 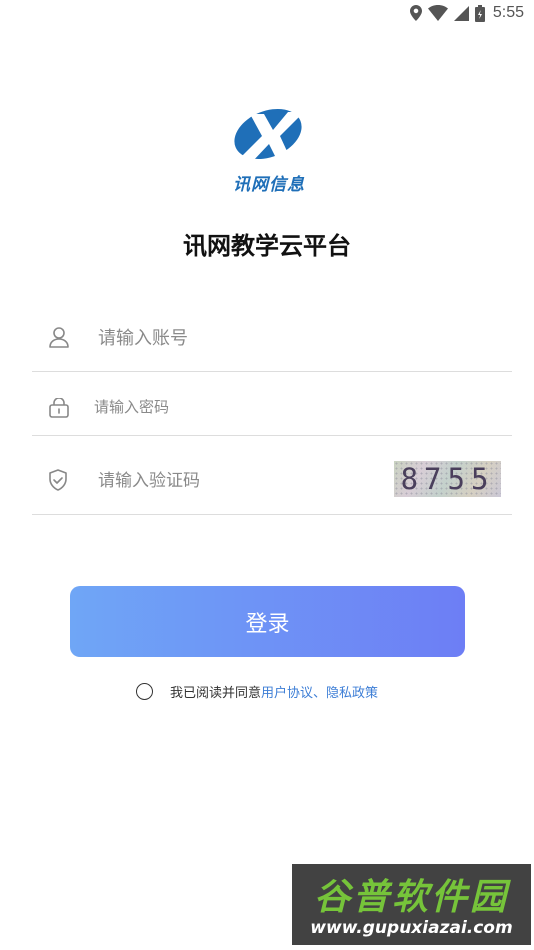 What do you see at coordinates (269, 135) in the screenshot?
I see `logo-x-mark` at bounding box center [269, 135].